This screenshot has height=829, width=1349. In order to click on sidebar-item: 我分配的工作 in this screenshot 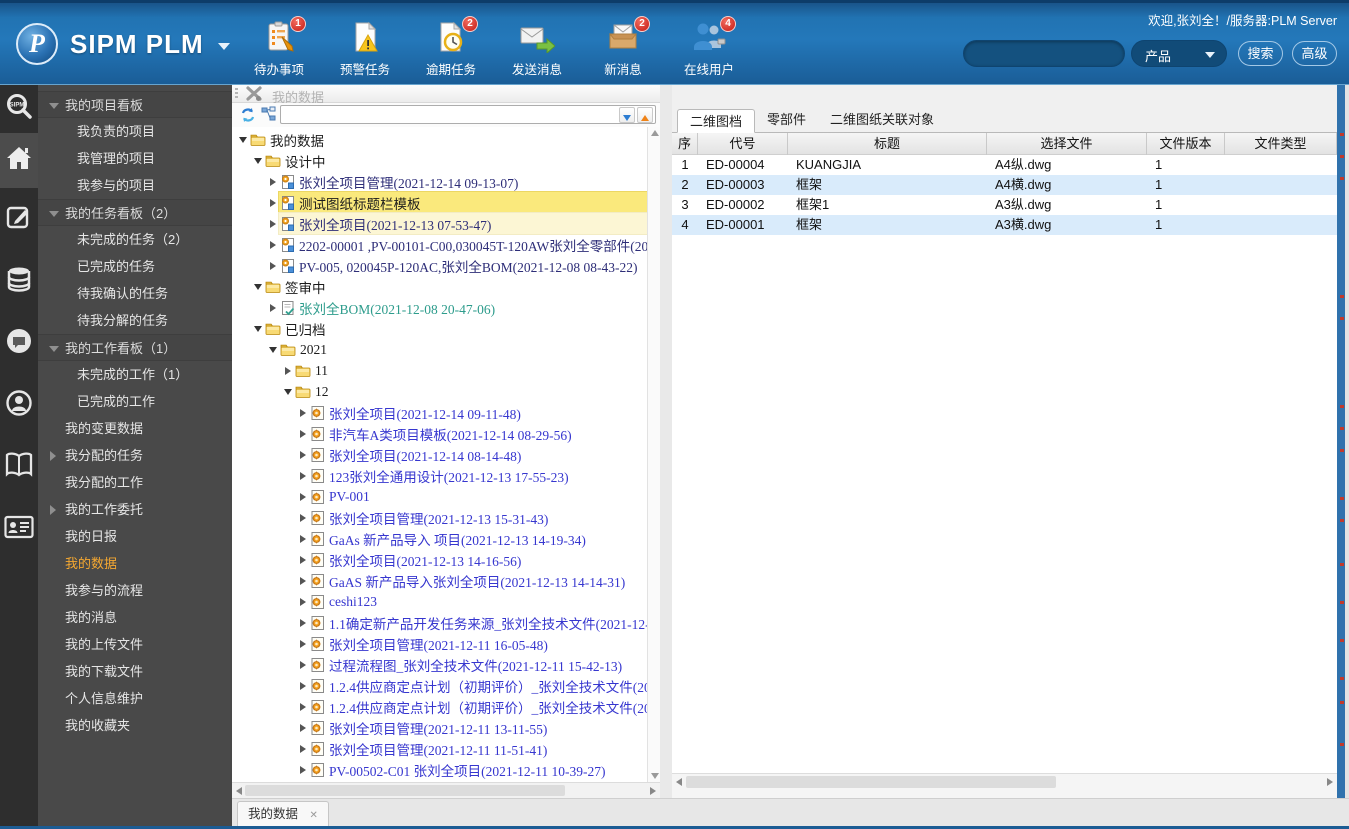, I will do `click(135, 482)`.